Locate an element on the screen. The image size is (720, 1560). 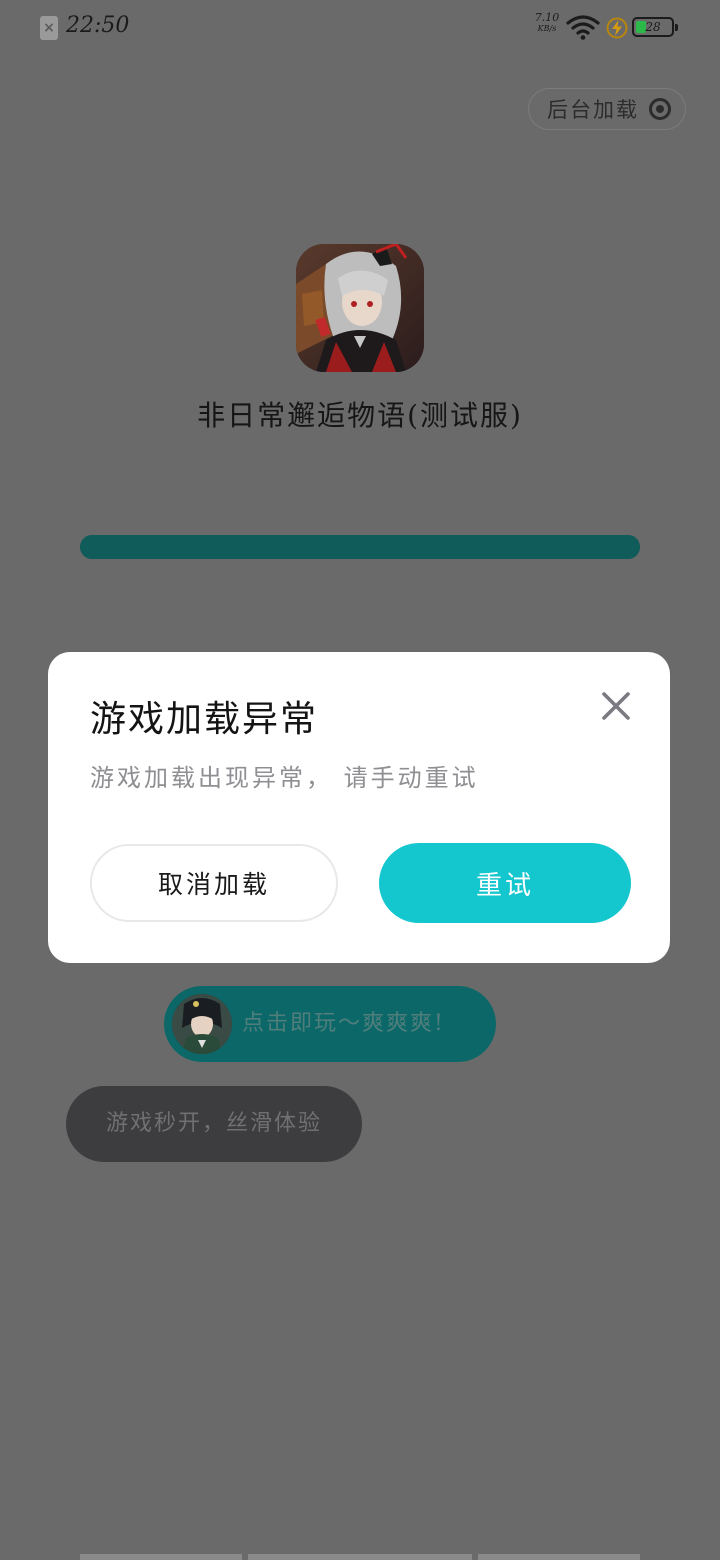
feature-banner: 游戏秒开，丝滑体验 is located at coordinates (214, 1124).